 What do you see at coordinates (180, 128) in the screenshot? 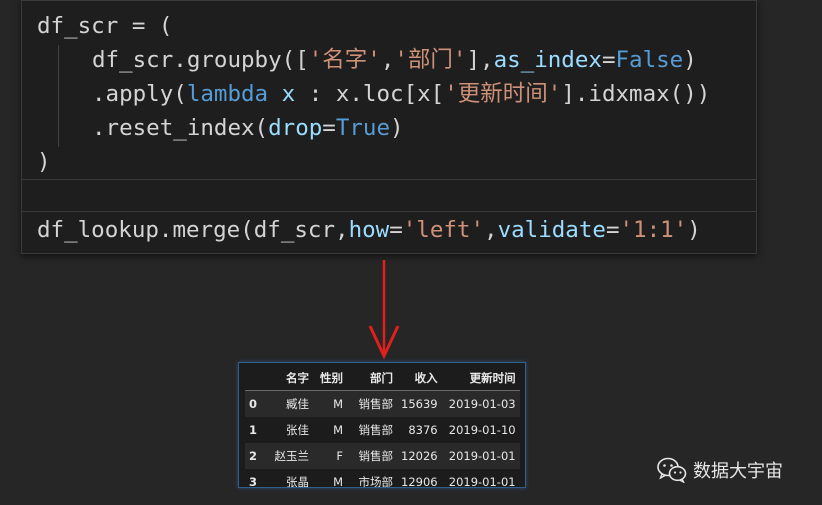
I see `code-text: .reset_index(` at bounding box center [180, 128].